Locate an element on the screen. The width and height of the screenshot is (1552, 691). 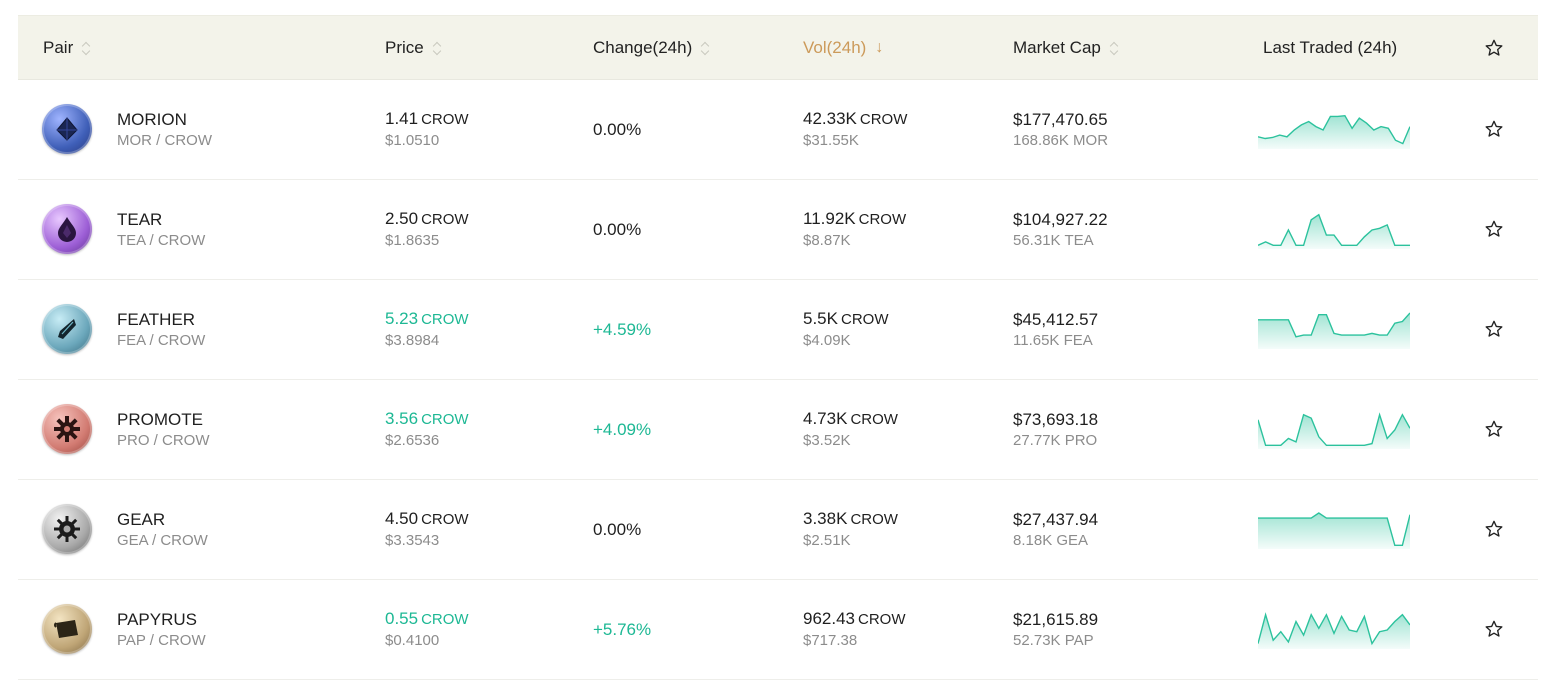
market-cap-value: $104,927.22 is located at coordinates (1060, 219).